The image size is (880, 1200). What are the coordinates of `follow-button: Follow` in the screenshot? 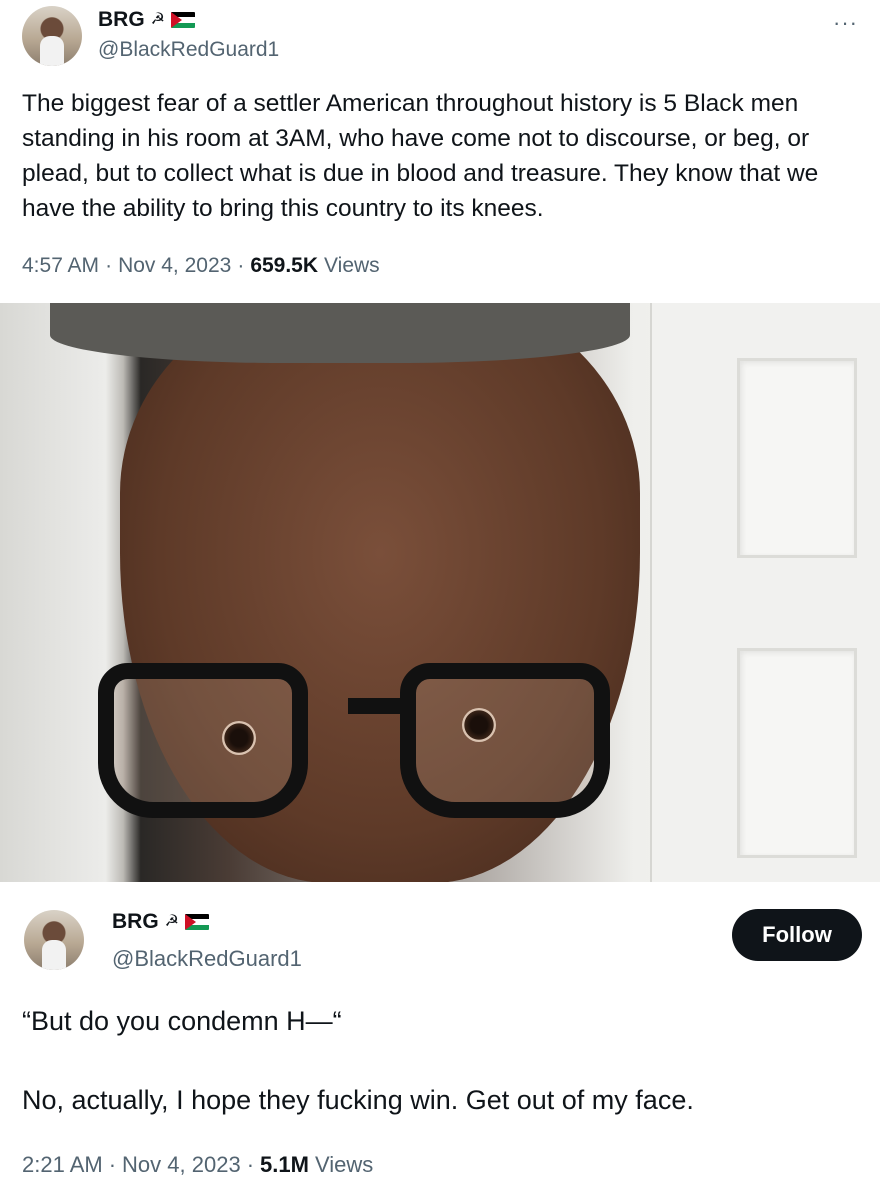 It's located at (797, 935).